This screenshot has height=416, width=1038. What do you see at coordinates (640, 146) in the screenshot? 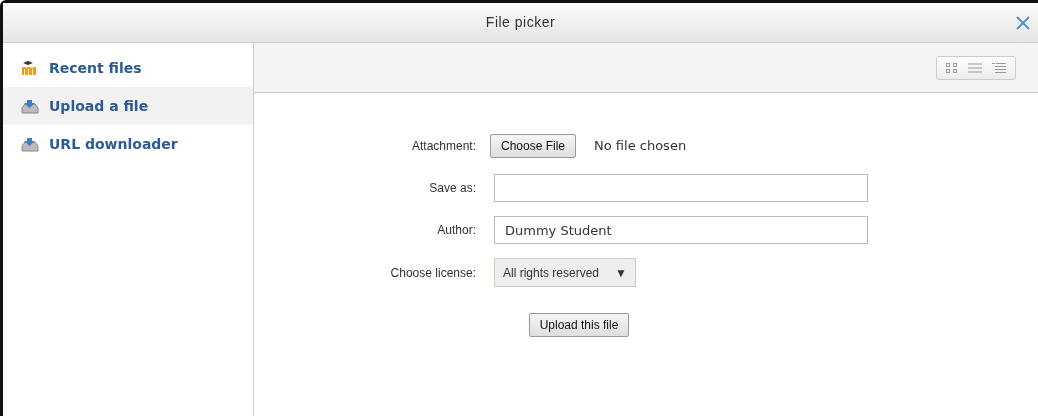
I see `file-status-text: No file chosen` at bounding box center [640, 146].